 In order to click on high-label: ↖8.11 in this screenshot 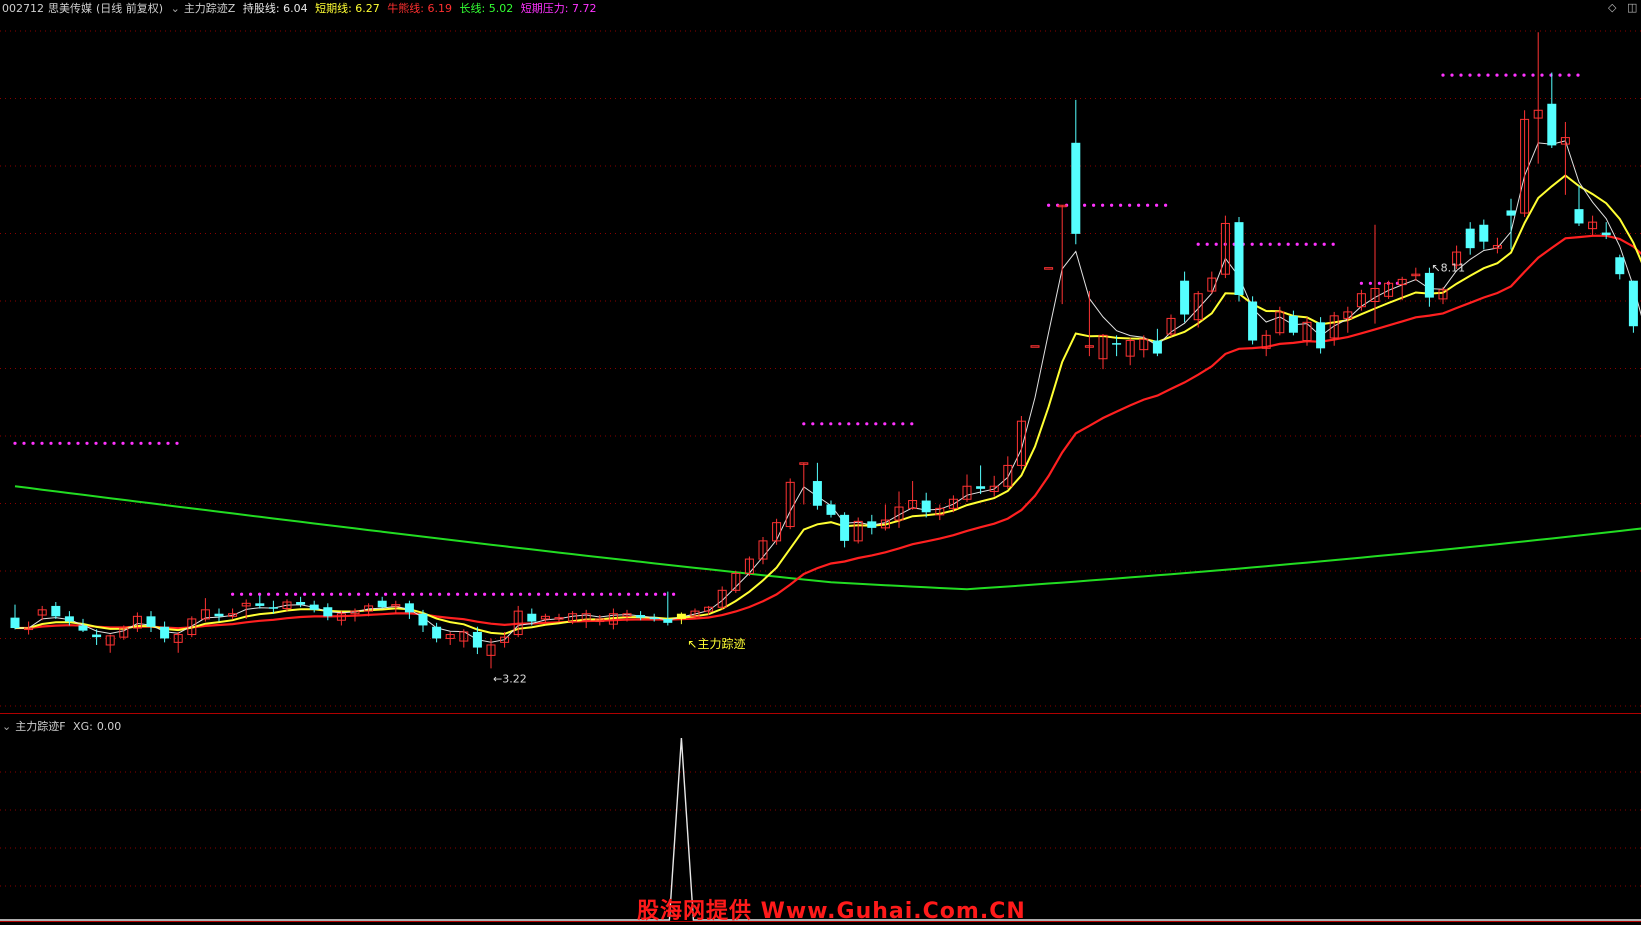, I will do `click(1448, 268)`.